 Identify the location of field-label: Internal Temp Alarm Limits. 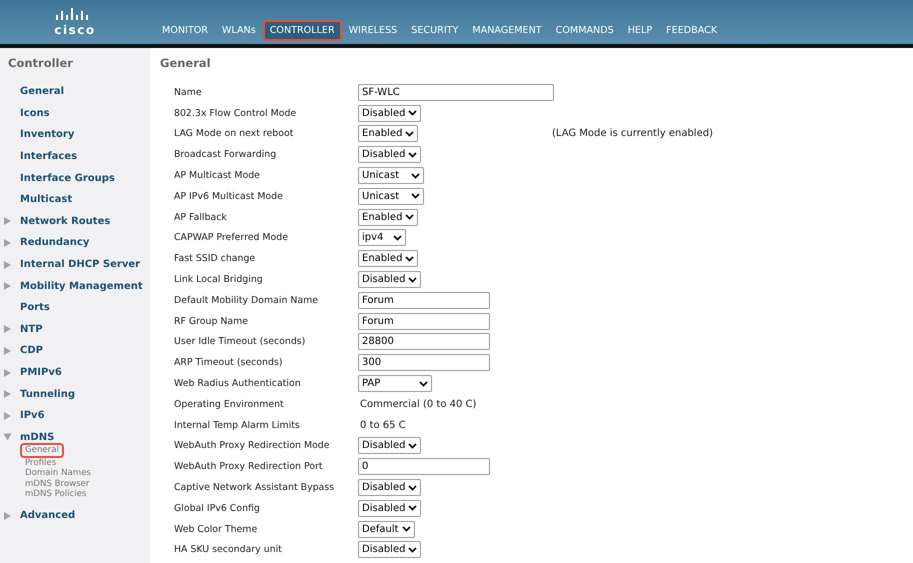
(237, 425).